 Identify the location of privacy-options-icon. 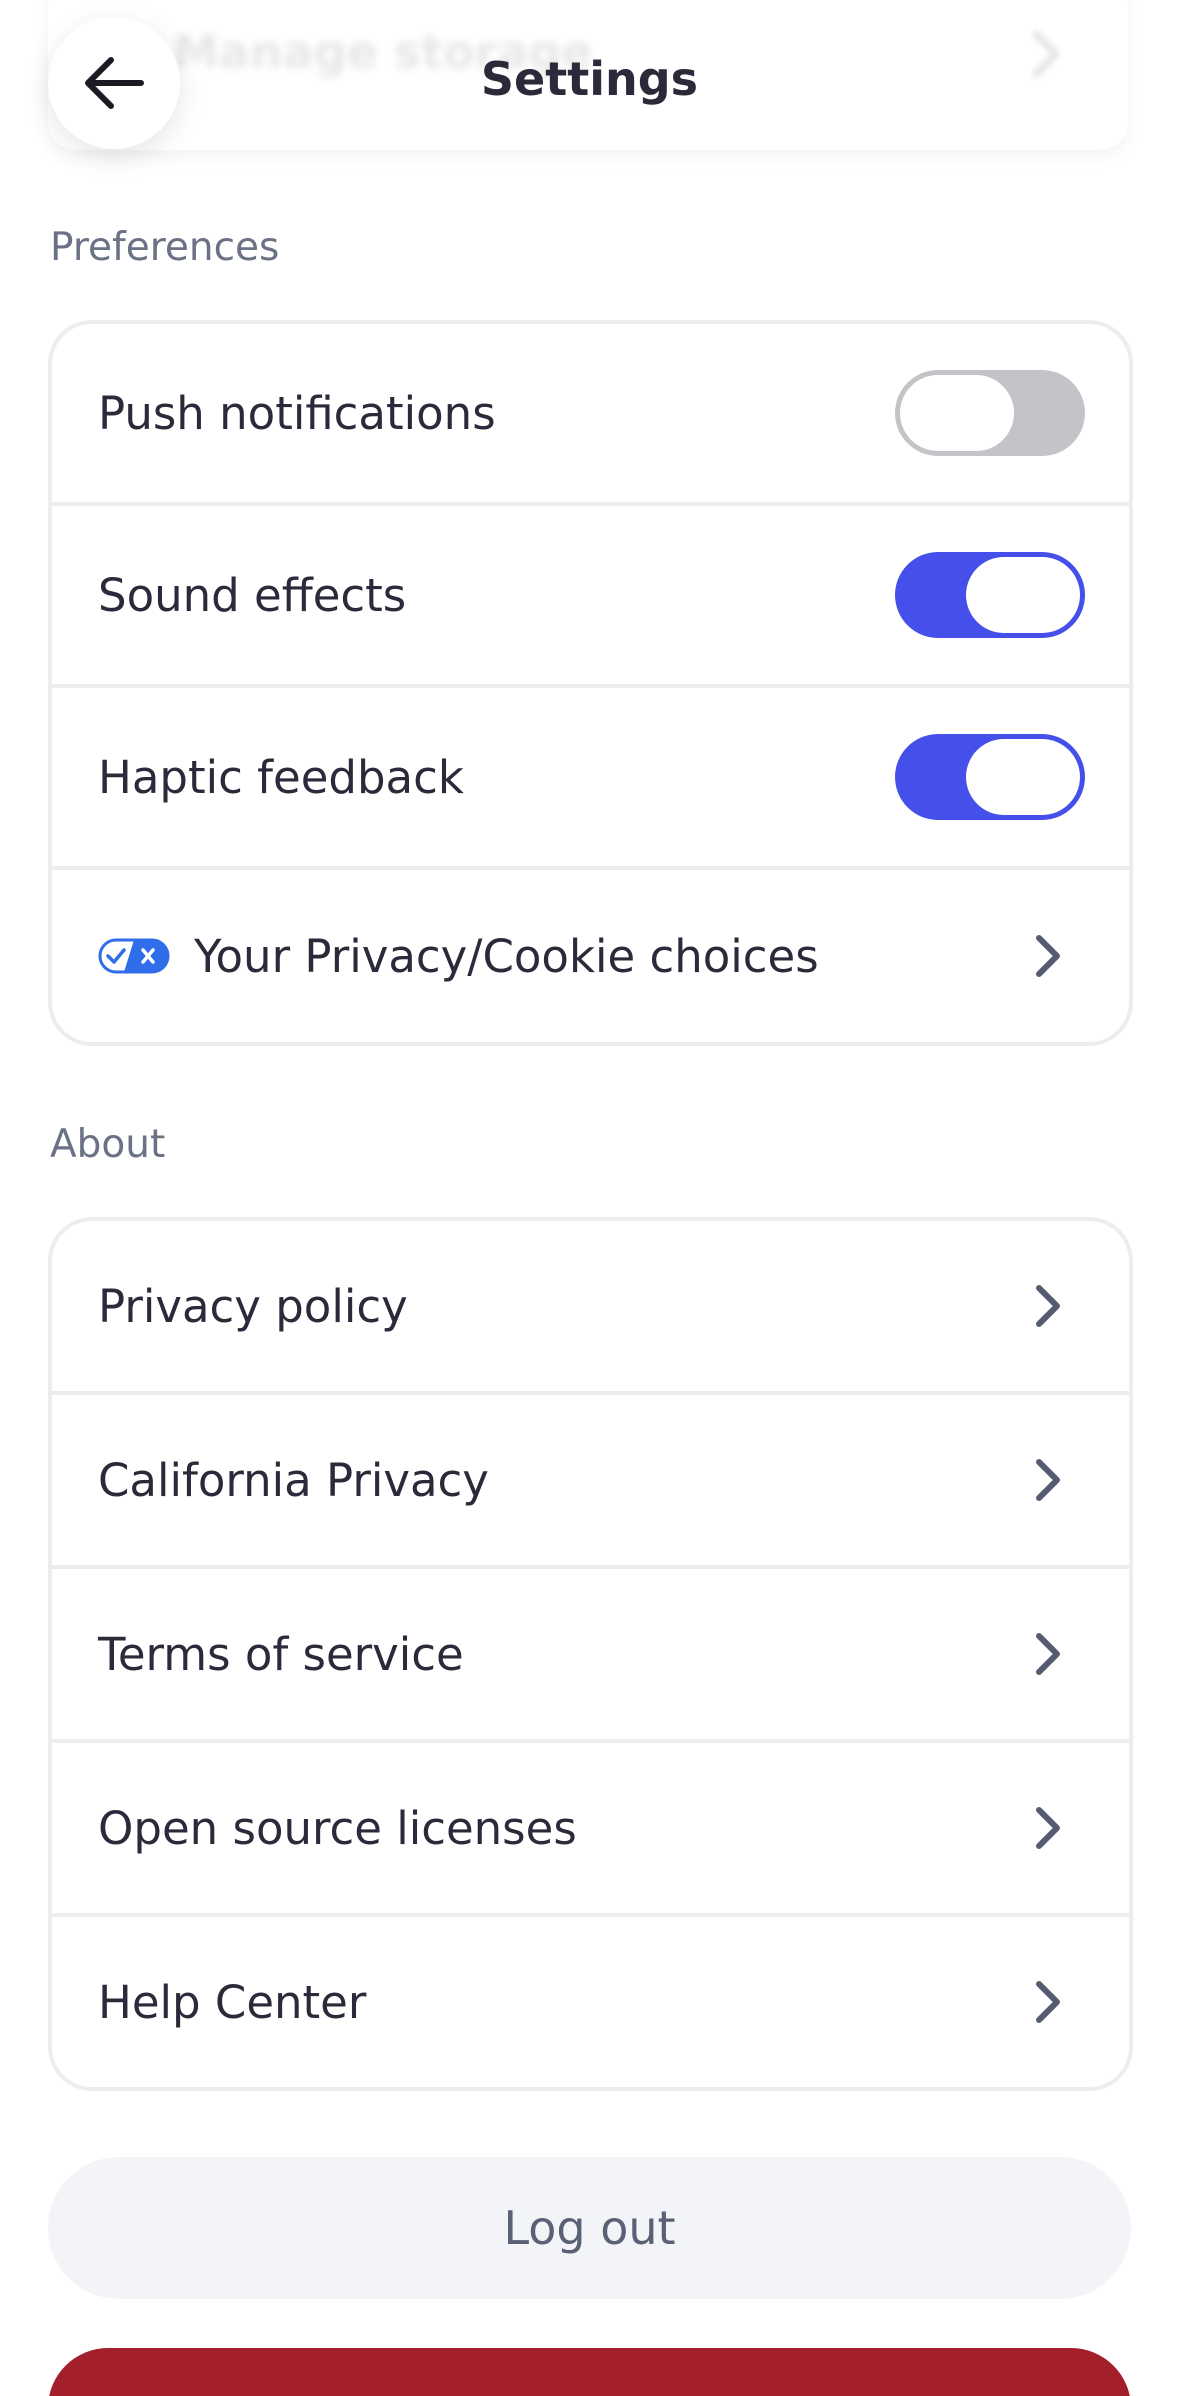
(134, 956).